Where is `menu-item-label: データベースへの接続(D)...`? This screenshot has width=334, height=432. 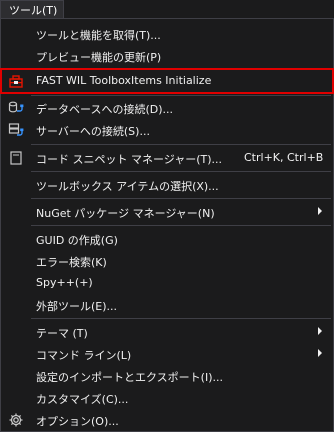
menu-item-label: データベースへの接続(D)... is located at coordinates (104, 109).